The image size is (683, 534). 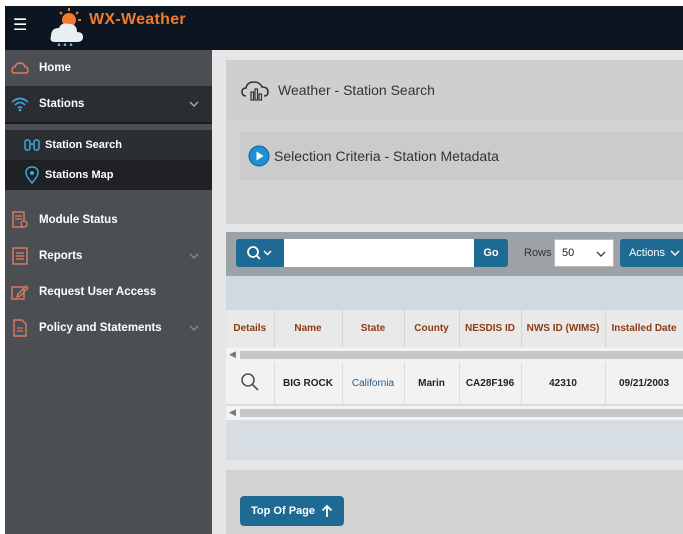 What do you see at coordinates (454, 90) in the screenshot?
I see `page-title-bar: Weather - Station Search` at bounding box center [454, 90].